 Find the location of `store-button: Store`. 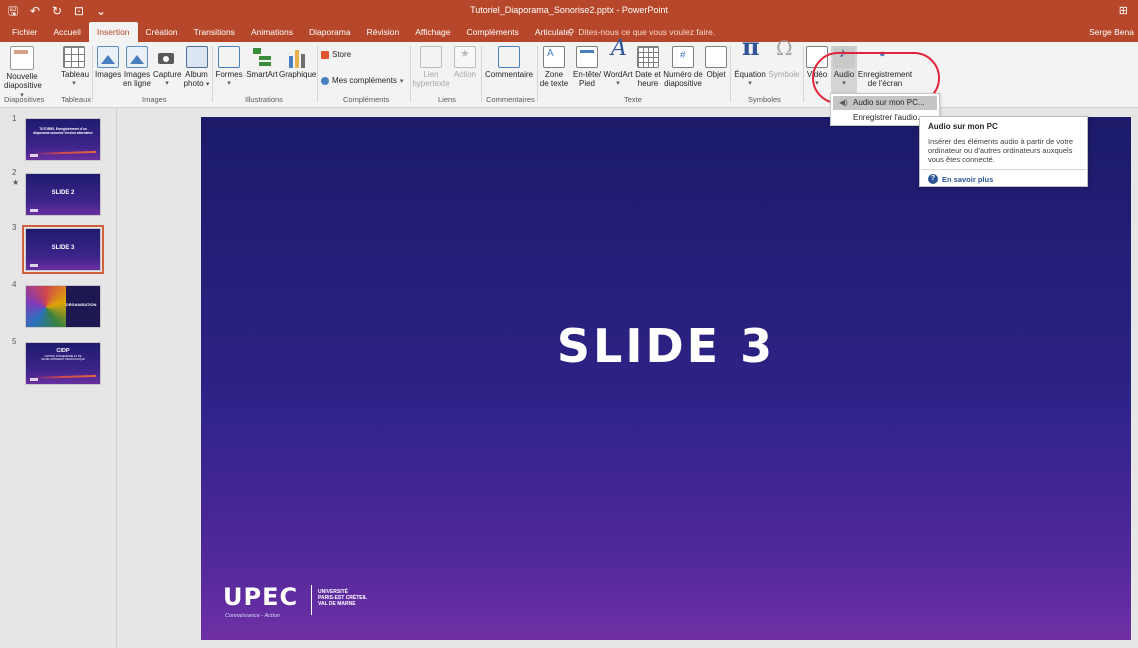

store-button: Store is located at coordinates (336, 54).